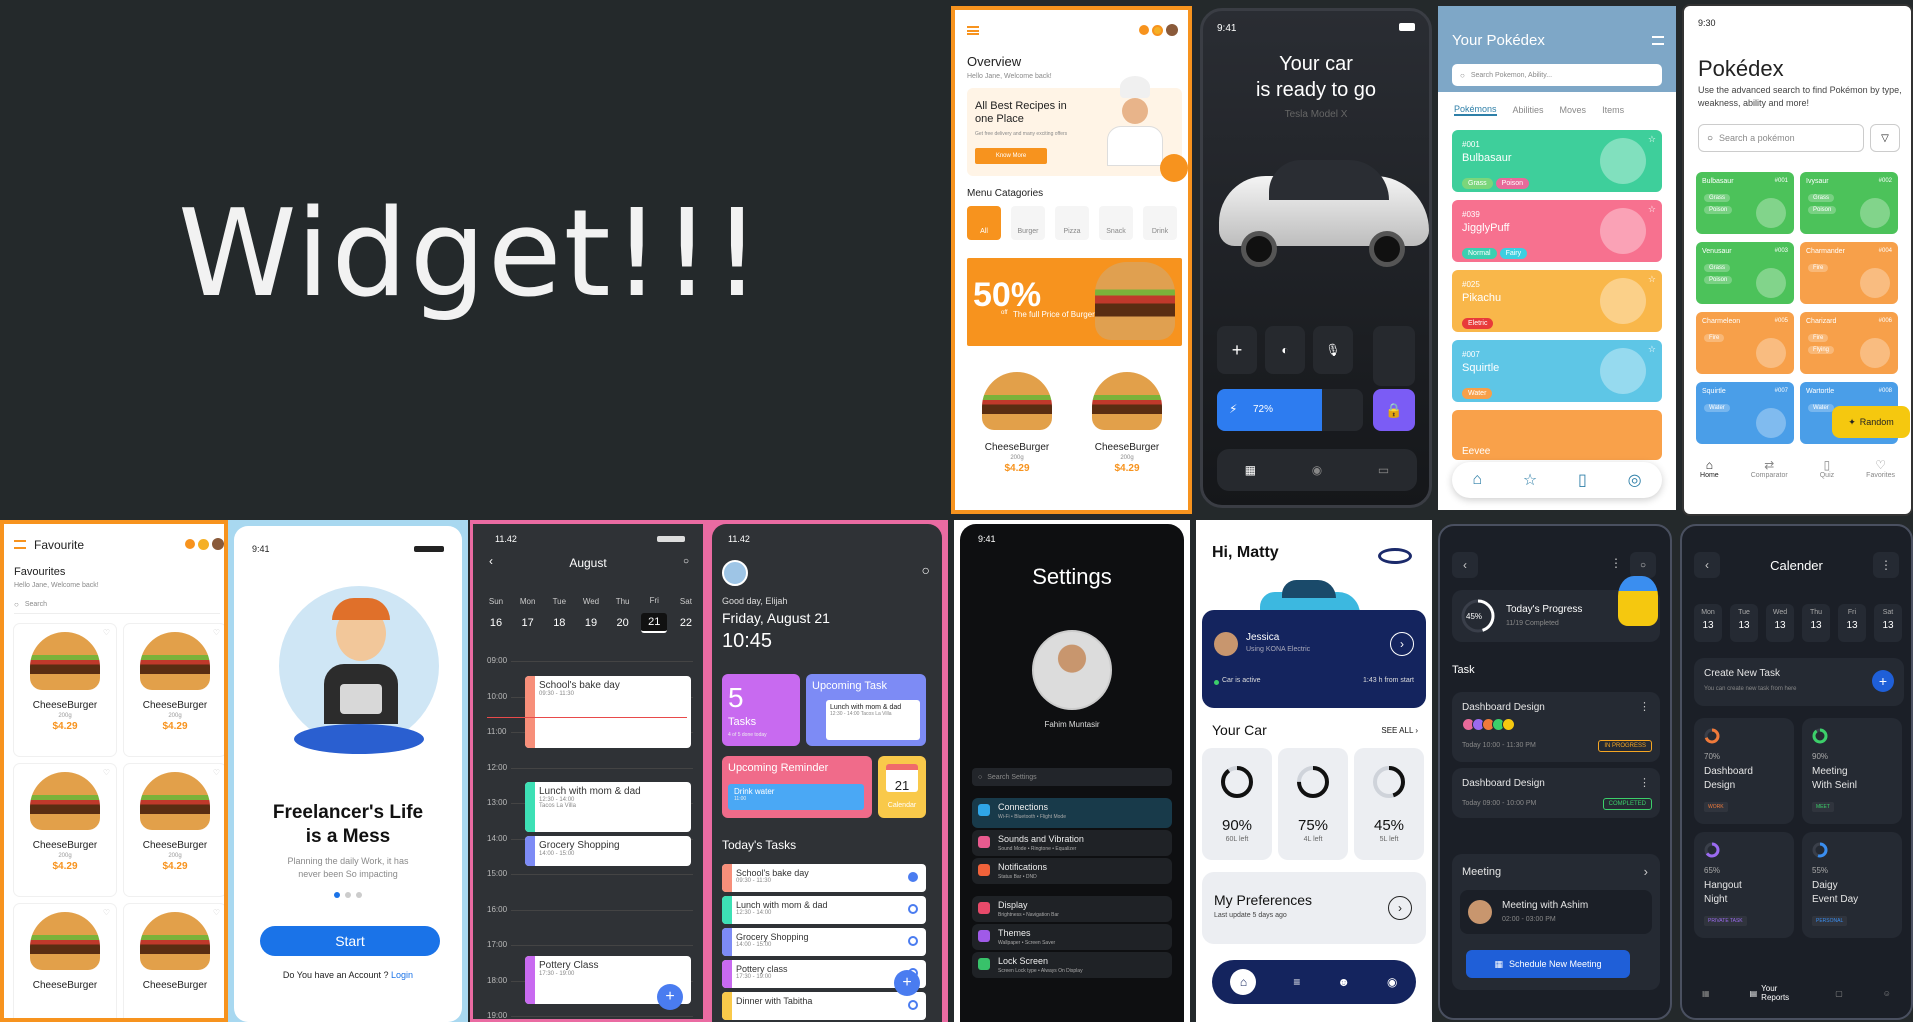 This screenshot has height=1022, width=1913. What do you see at coordinates (1399, 730) in the screenshot?
I see `see-all-link: SEE ALL ›` at bounding box center [1399, 730].